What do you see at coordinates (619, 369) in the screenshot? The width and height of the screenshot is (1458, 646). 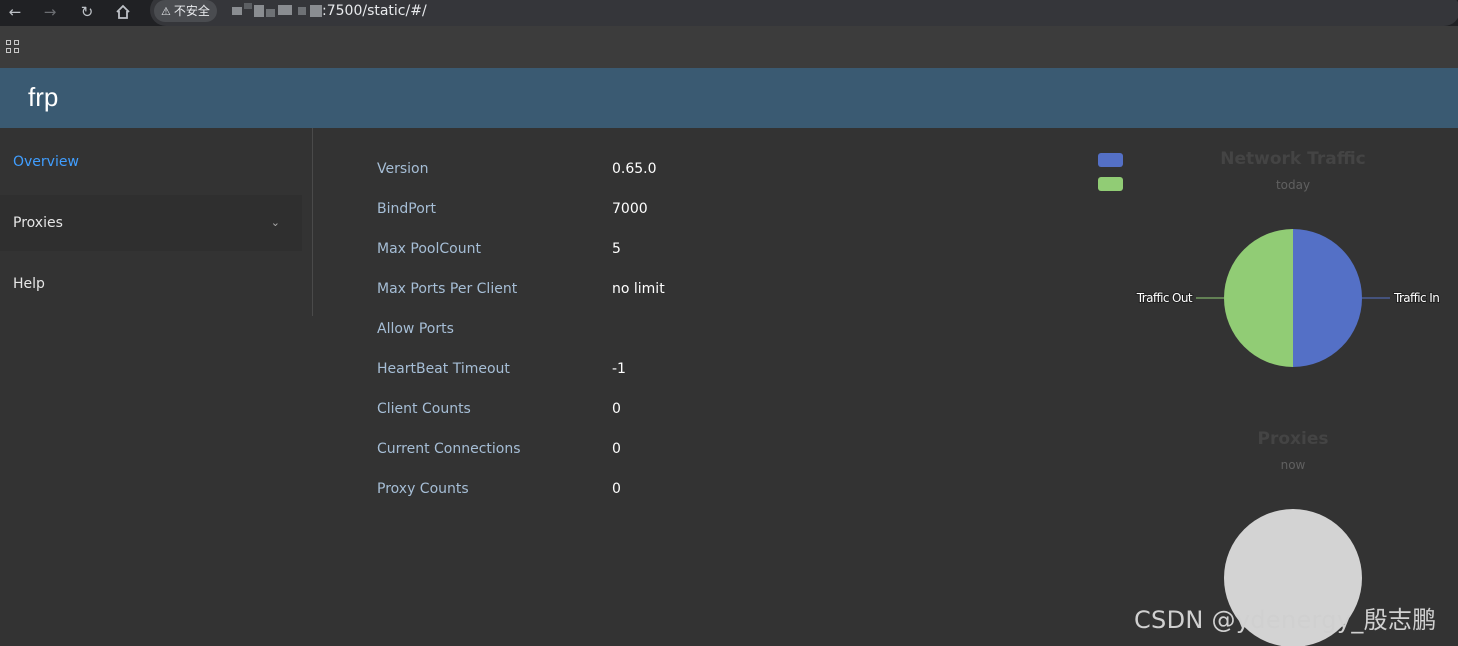 I see `info-value-heartbeat-timeout: -1` at bounding box center [619, 369].